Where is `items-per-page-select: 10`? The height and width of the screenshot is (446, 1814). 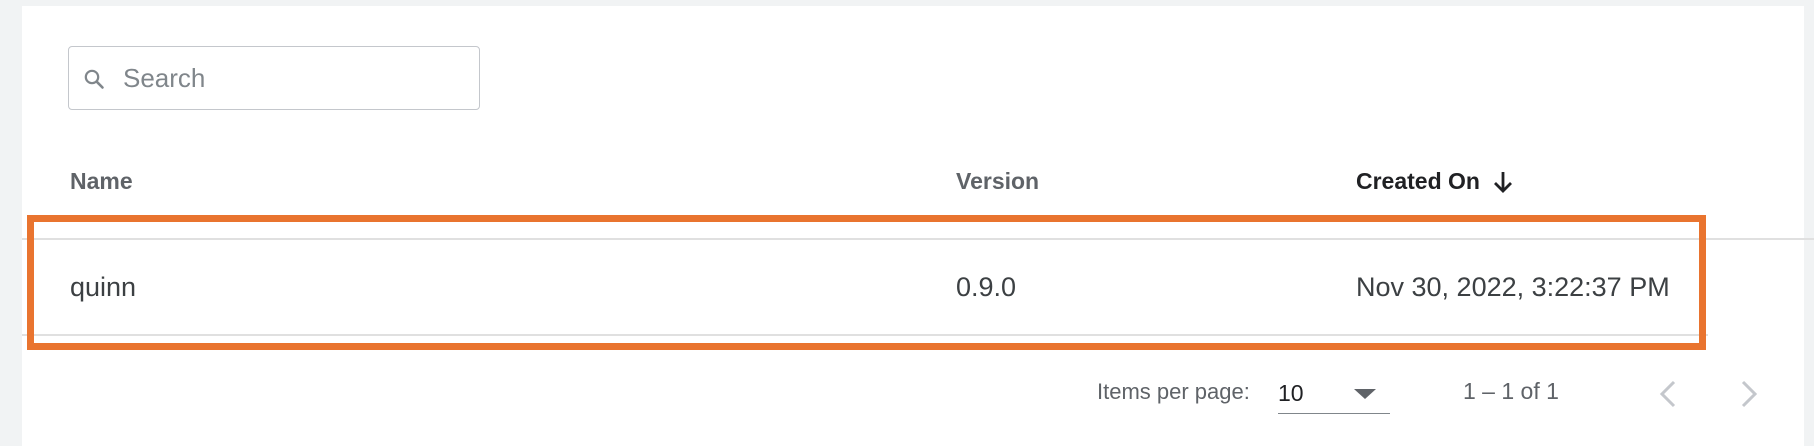
items-per-page-select: 10 is located at coordinates (1334, 393).